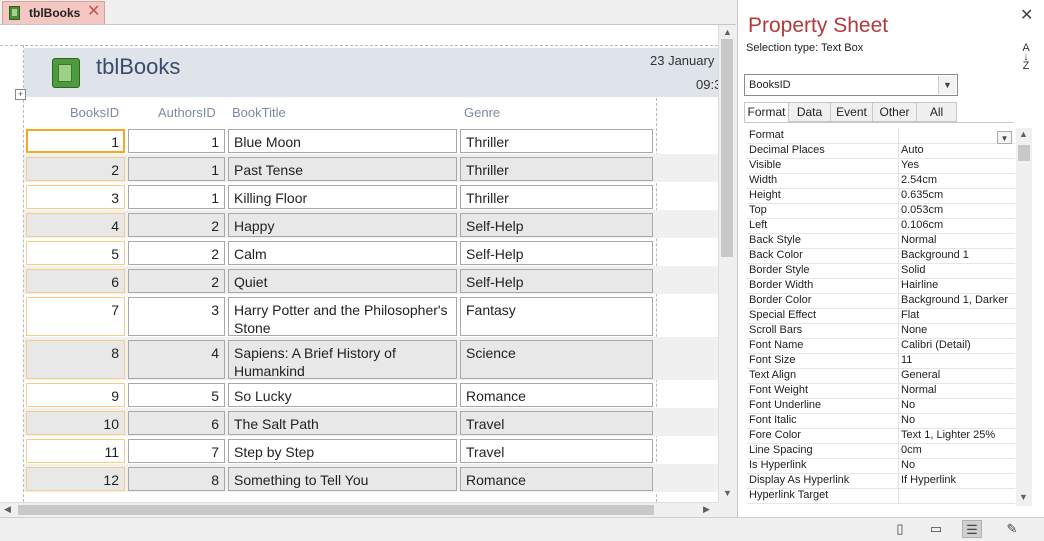 Image resolution: width=1044 pixels, height=541 pixels. Describe the element at coordinates (936, 112) in the screenshot. I see `property-tab-all: All` at that location.